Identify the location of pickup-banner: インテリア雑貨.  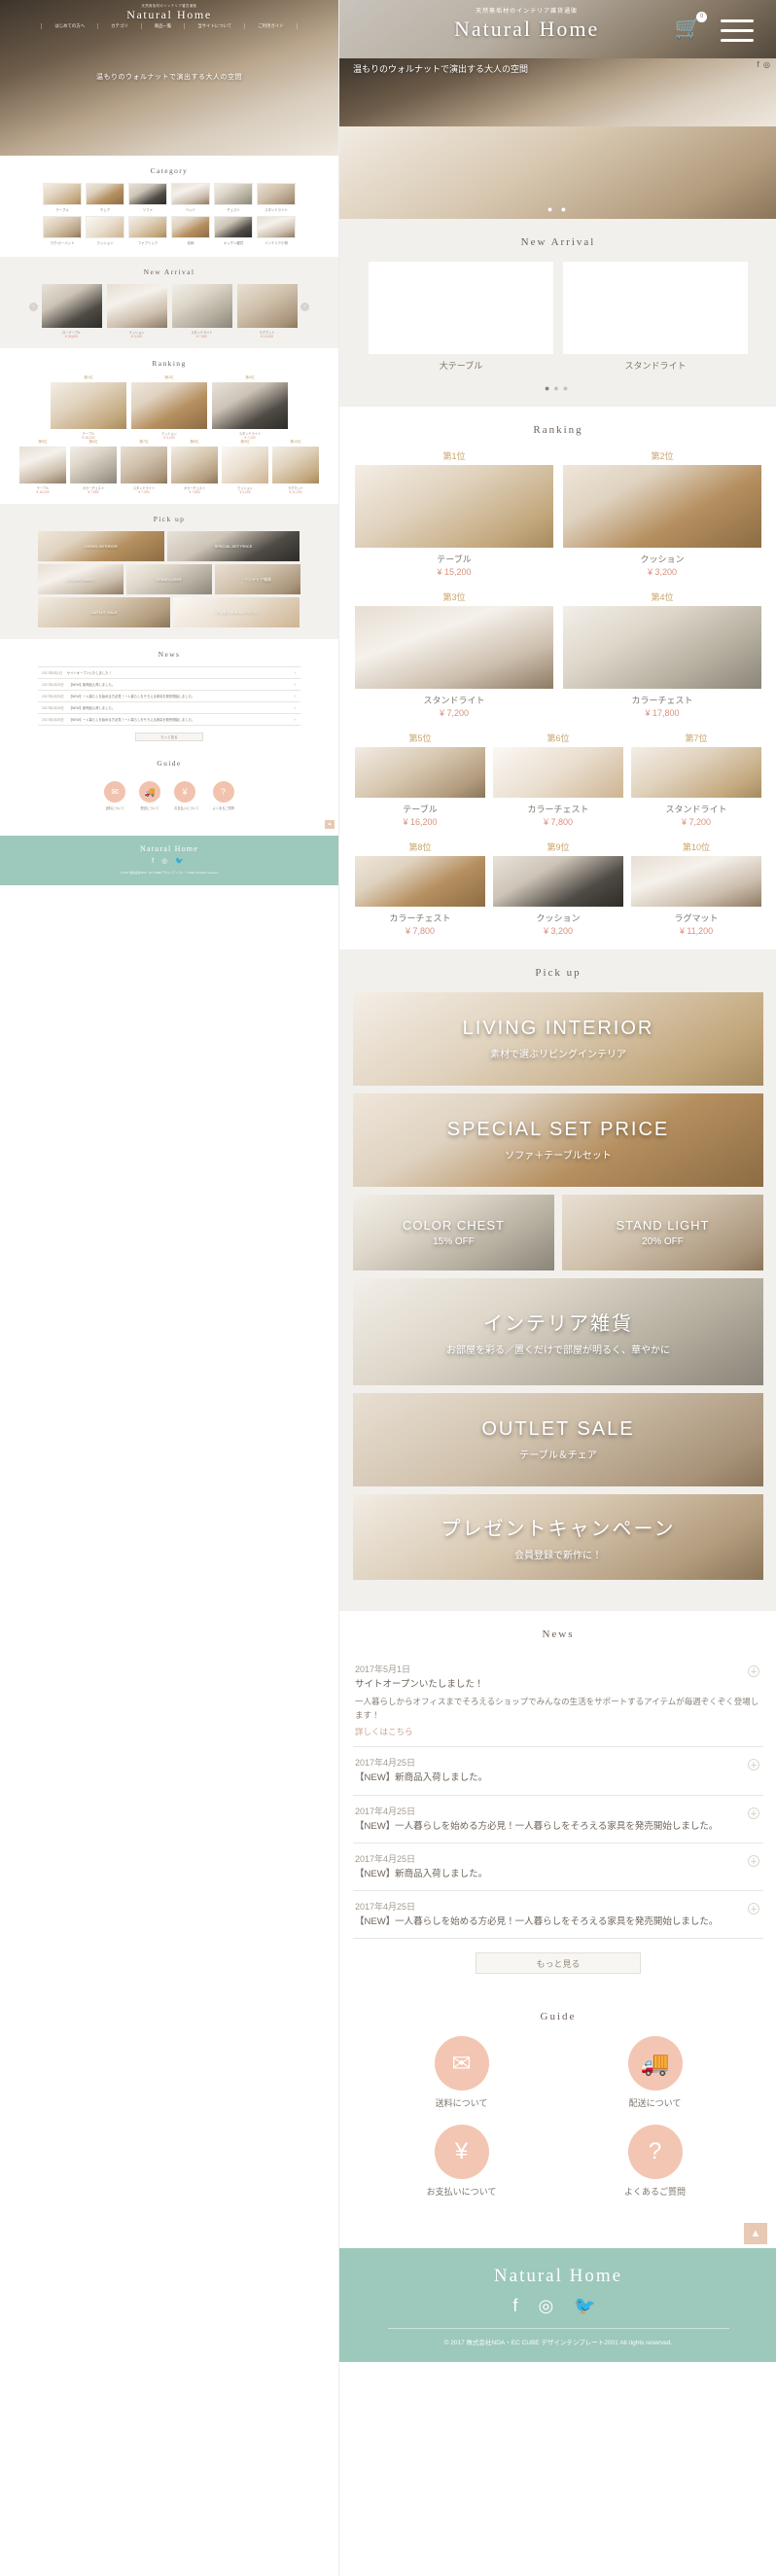
(257, 579).